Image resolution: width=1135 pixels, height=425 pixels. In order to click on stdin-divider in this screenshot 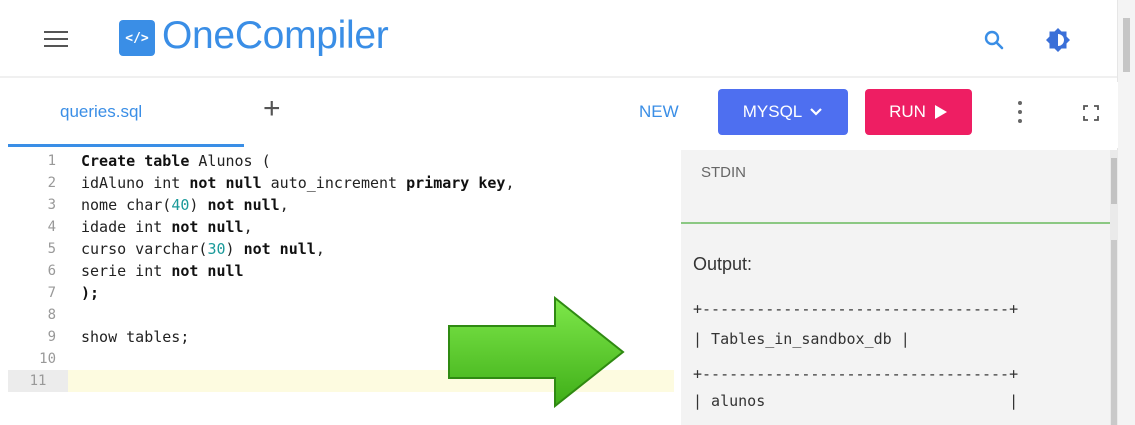, I will do `click(899, 223)`.